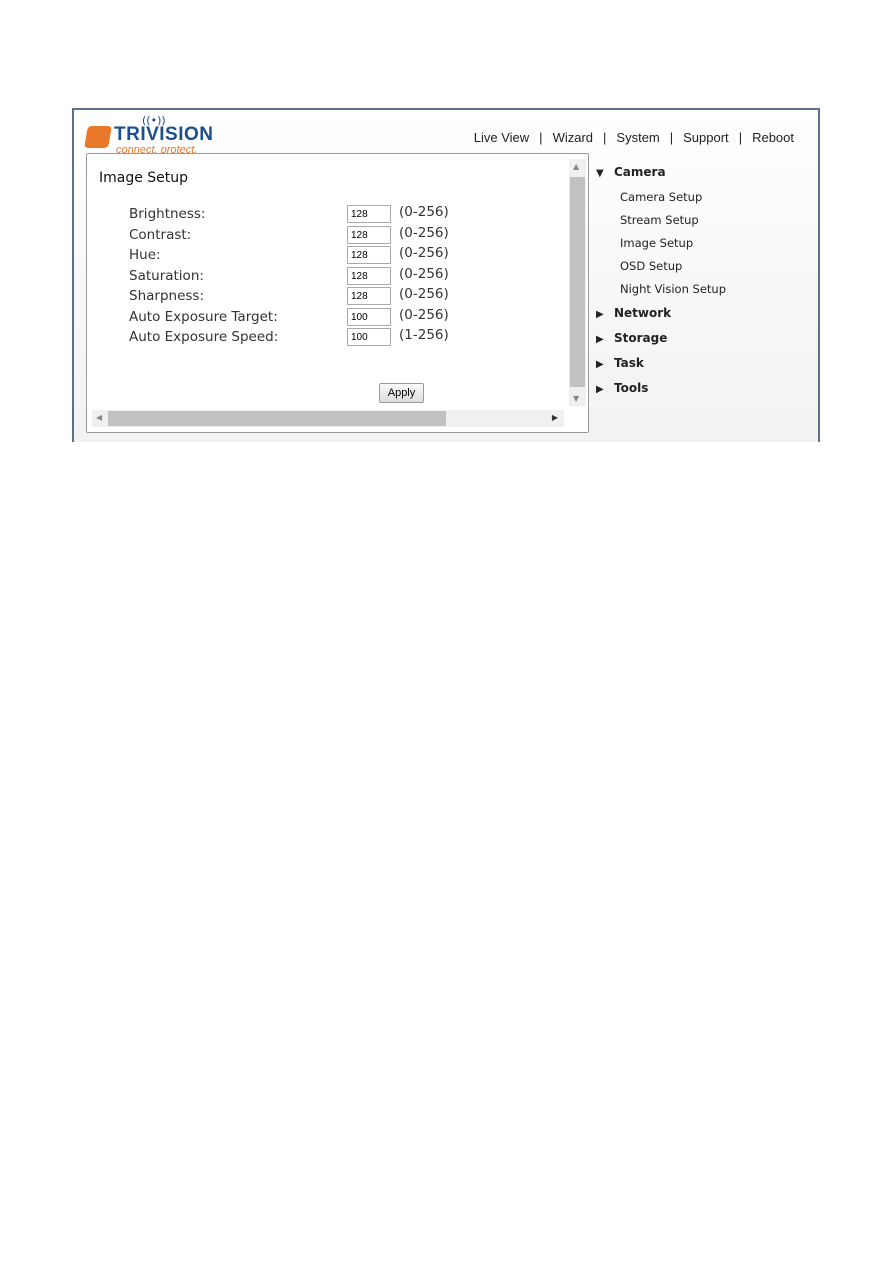 The height and width of the screenshot is (1263, 893). What do you see at coordinates (369, 214) in the screenshot?
I see `brightness-input` at bounding box center [369, 214].